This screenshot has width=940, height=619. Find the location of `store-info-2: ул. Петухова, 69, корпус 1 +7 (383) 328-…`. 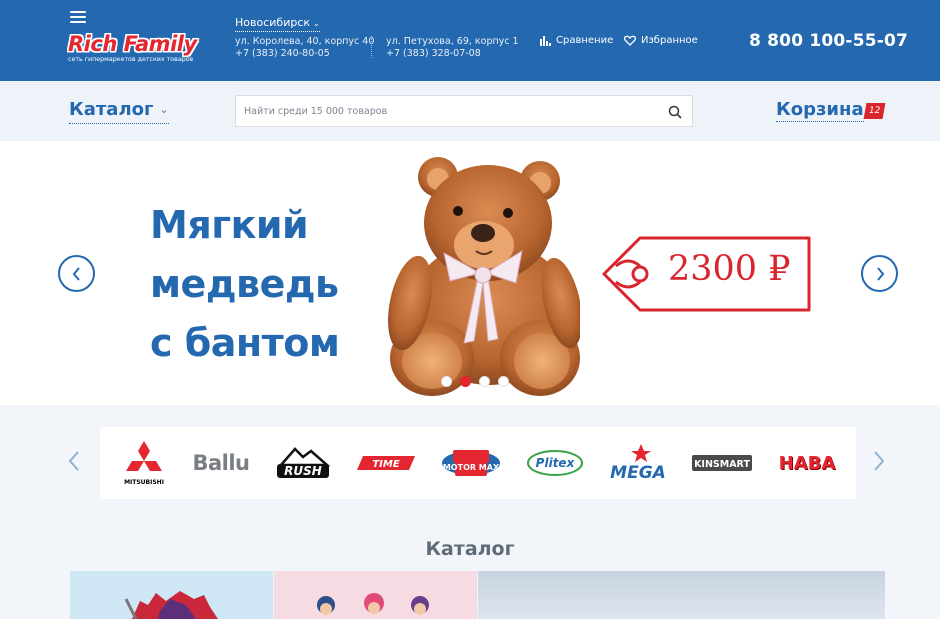

store-info-2: ул. Петухова, 69, корпус 1 +7 (383) 328-… is located at coordinates (452, 48).